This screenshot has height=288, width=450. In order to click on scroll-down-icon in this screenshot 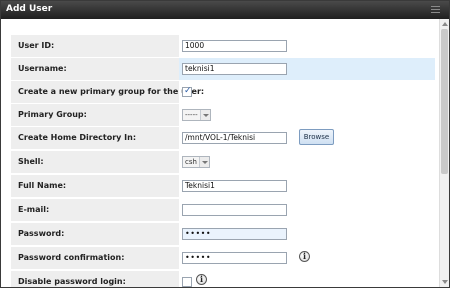, I will do `click(445, 282)`.